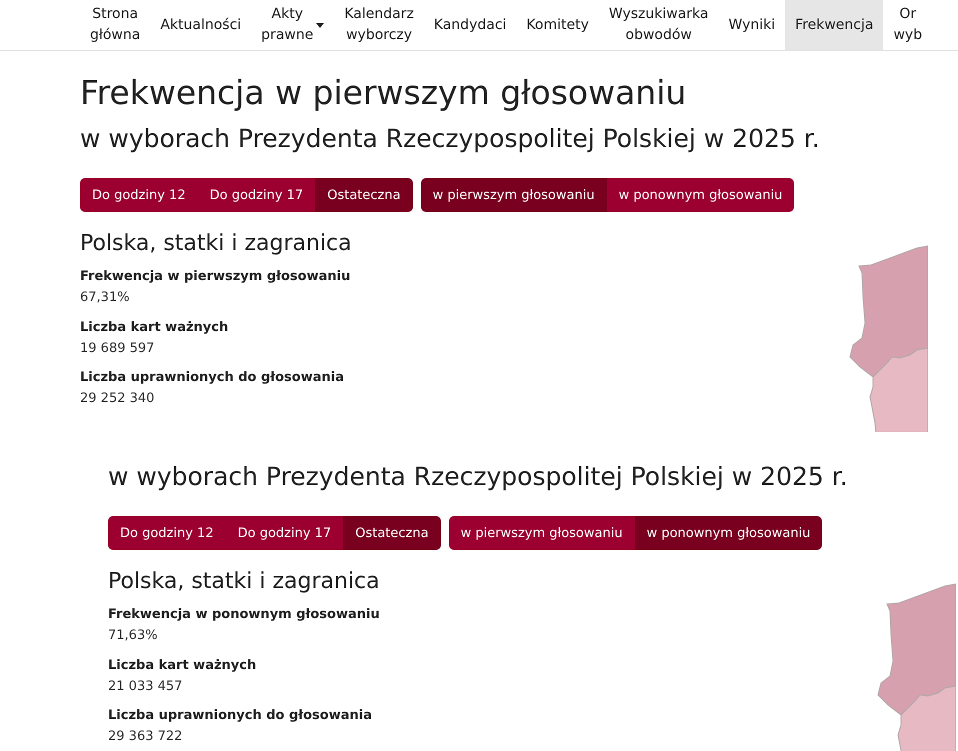 This screenshot has width=958, height=751. What do you see at coordinates (658, 25) in the screenshot?
I see `nav-link: Wyszukiwarka obwodów` at bounding box center [658, 25].